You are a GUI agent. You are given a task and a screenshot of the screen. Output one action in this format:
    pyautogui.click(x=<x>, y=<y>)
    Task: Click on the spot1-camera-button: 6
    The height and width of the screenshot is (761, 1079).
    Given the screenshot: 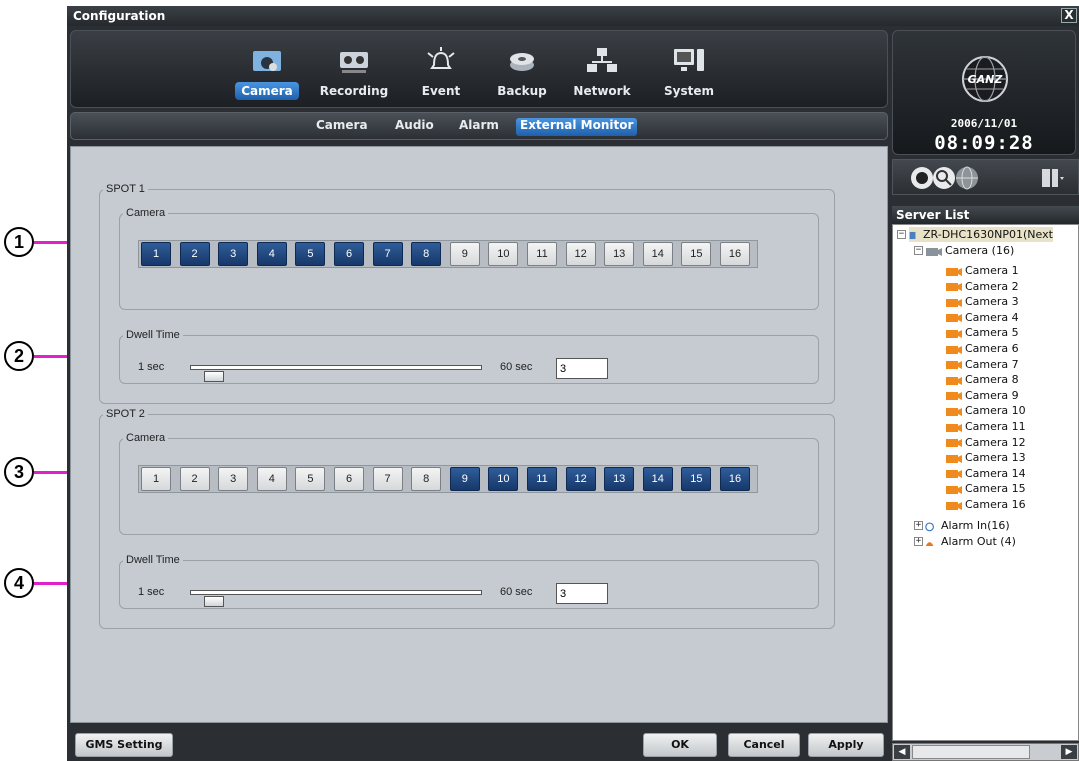 What is the action you would take?
    pyautogui.click(x=349, y=254)
    